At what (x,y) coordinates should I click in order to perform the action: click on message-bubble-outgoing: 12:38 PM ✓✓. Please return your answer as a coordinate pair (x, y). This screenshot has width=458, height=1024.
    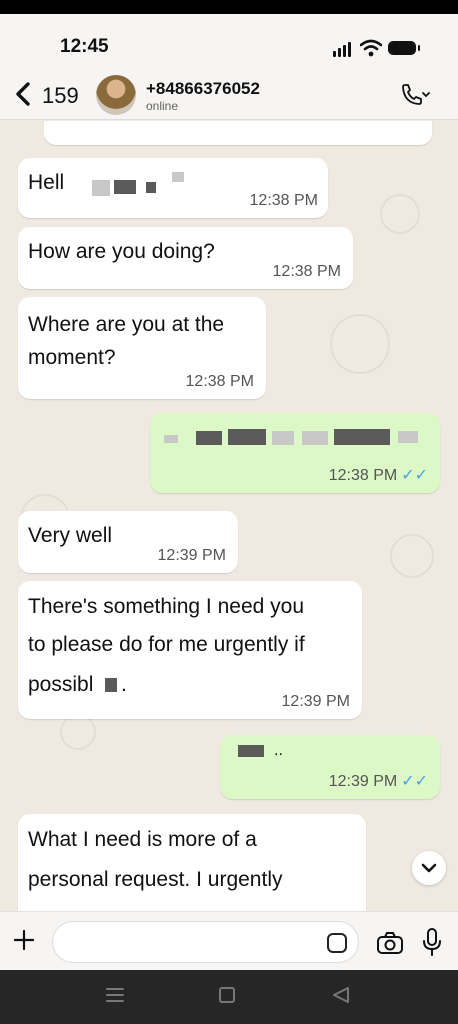
    Looking at the image, I should click on (295, 453).